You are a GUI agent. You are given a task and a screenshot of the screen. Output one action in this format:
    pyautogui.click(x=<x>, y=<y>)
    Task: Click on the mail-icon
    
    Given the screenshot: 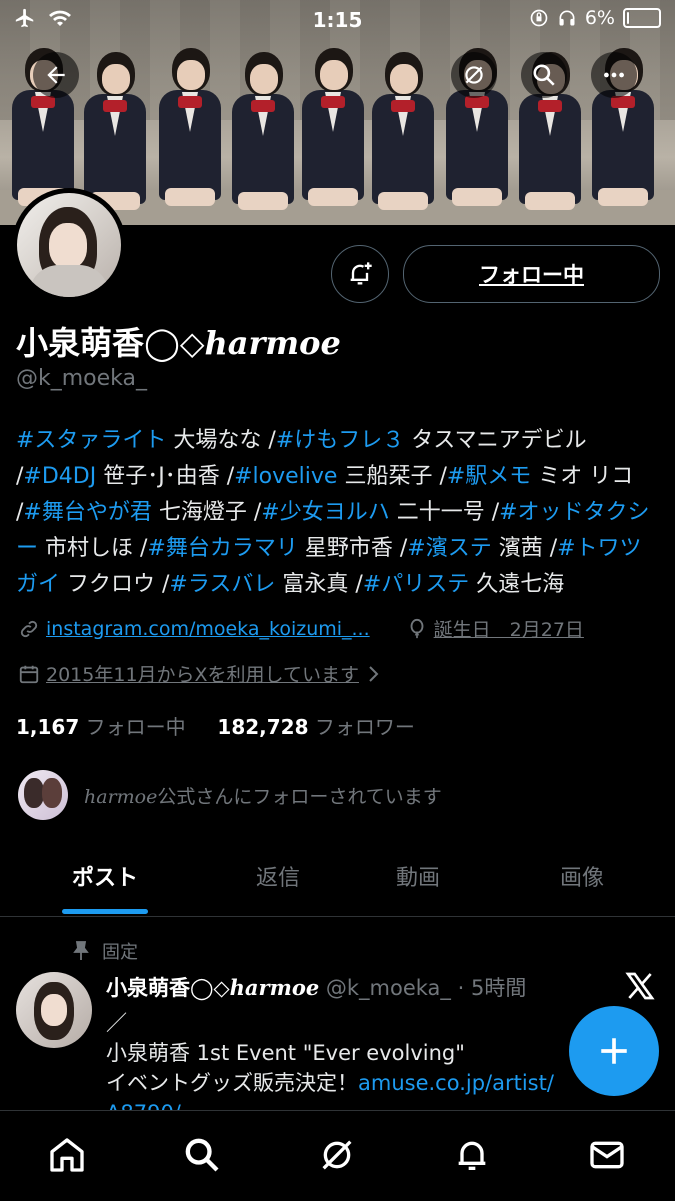 What is the action you would take?
    pyautogui.click(x=607, y=1155)
    